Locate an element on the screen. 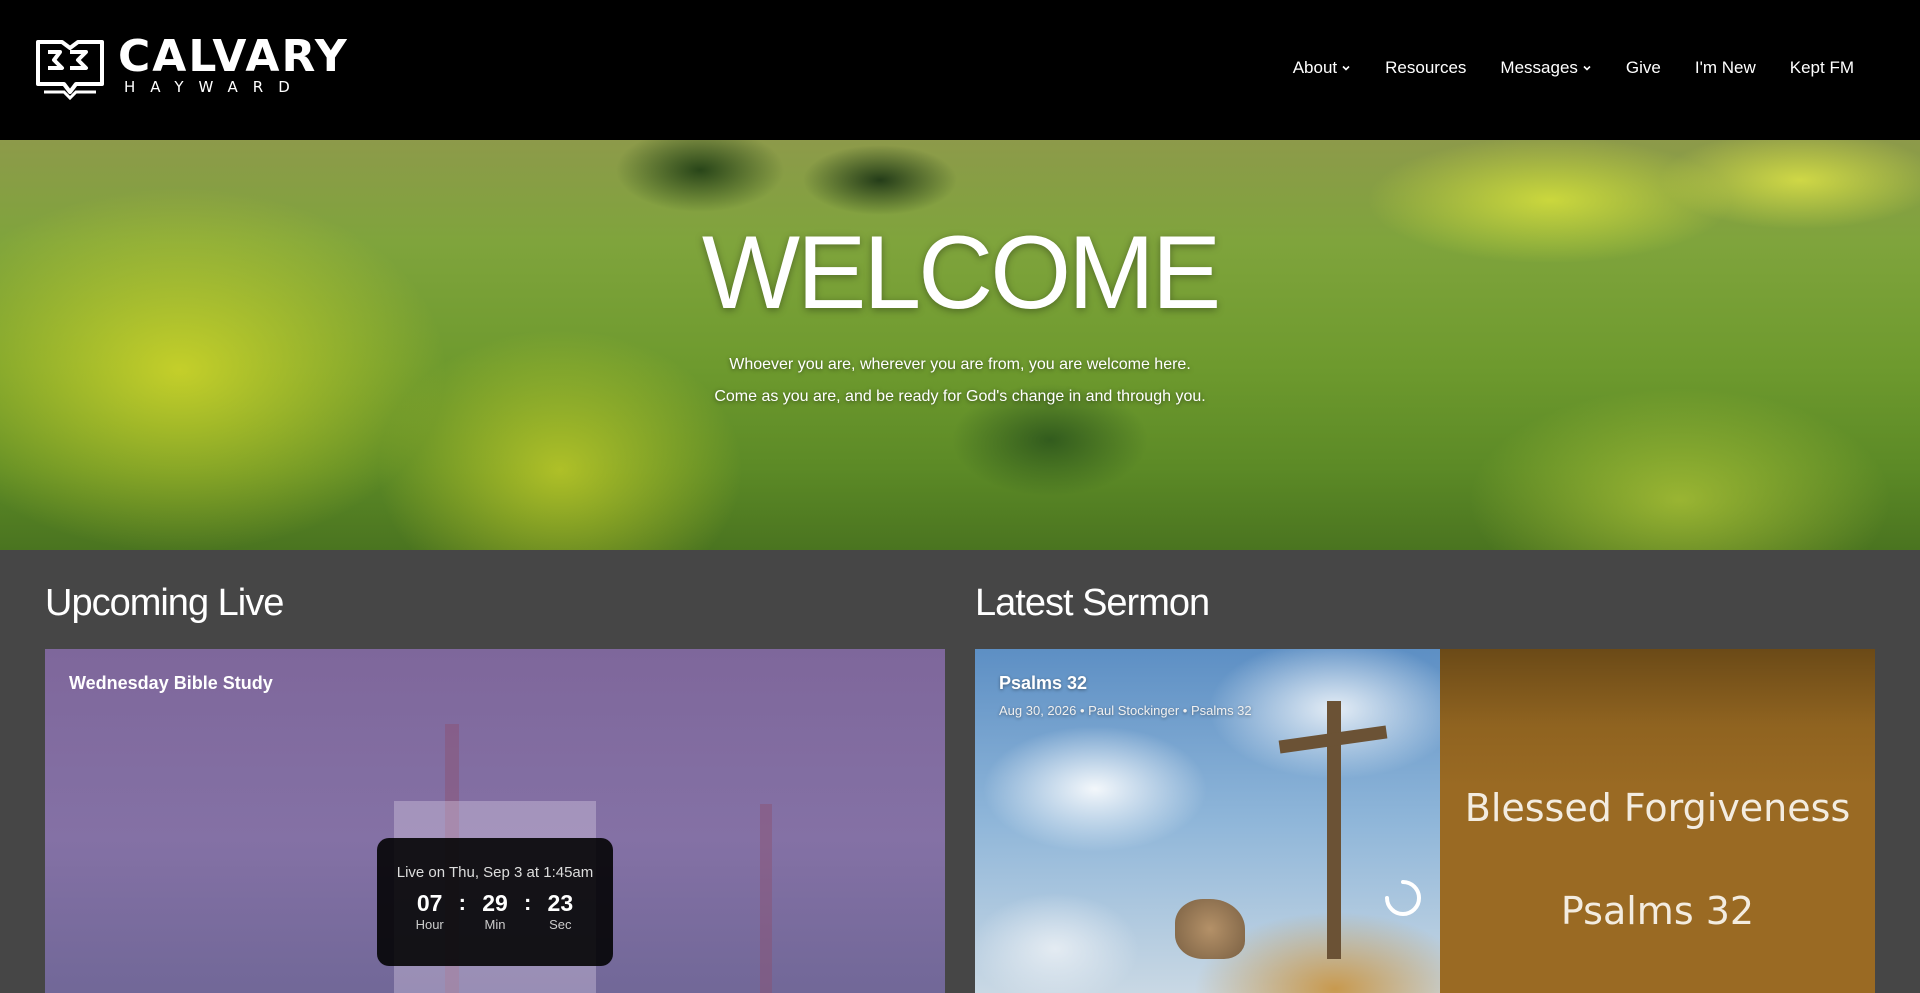  figure-image is located at coordinates (1210, 929).